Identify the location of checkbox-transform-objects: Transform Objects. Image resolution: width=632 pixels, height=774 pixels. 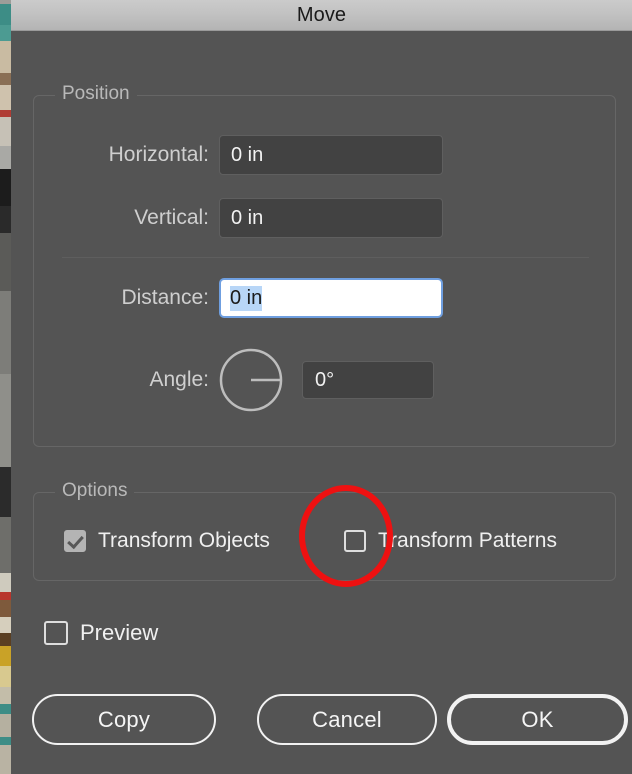
(167, 541).